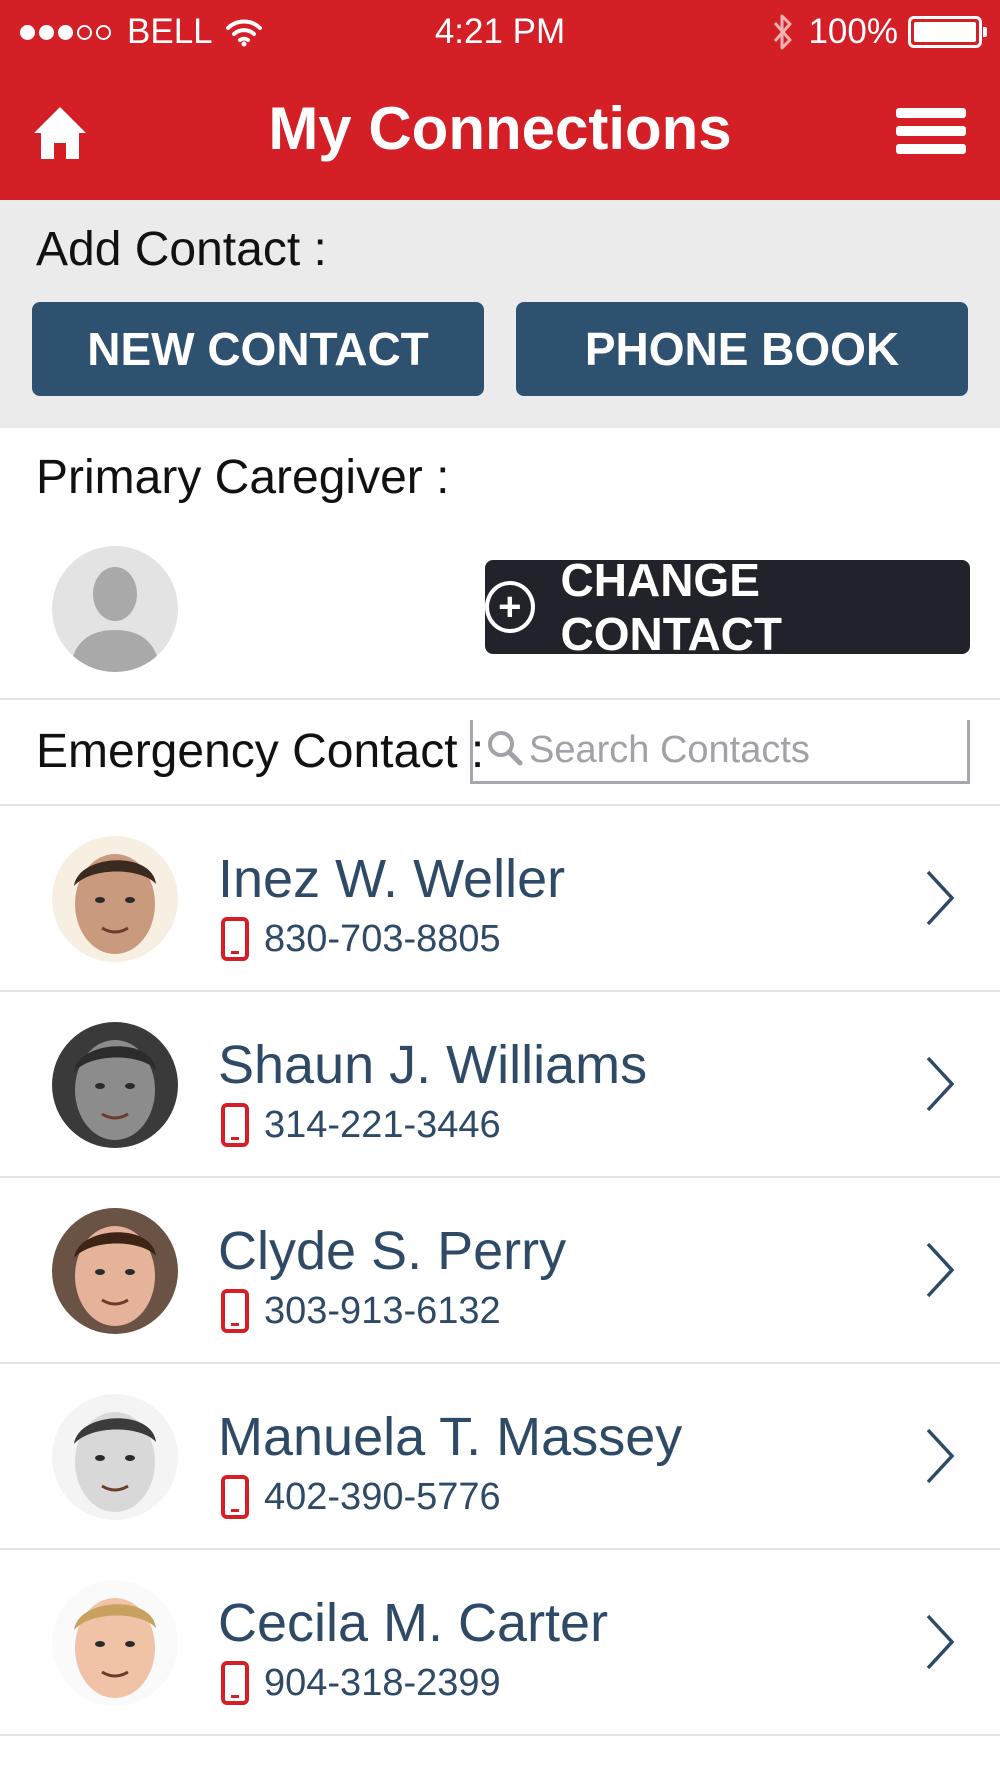  I want to click on add-circle-icon: +, so click(510, 607).